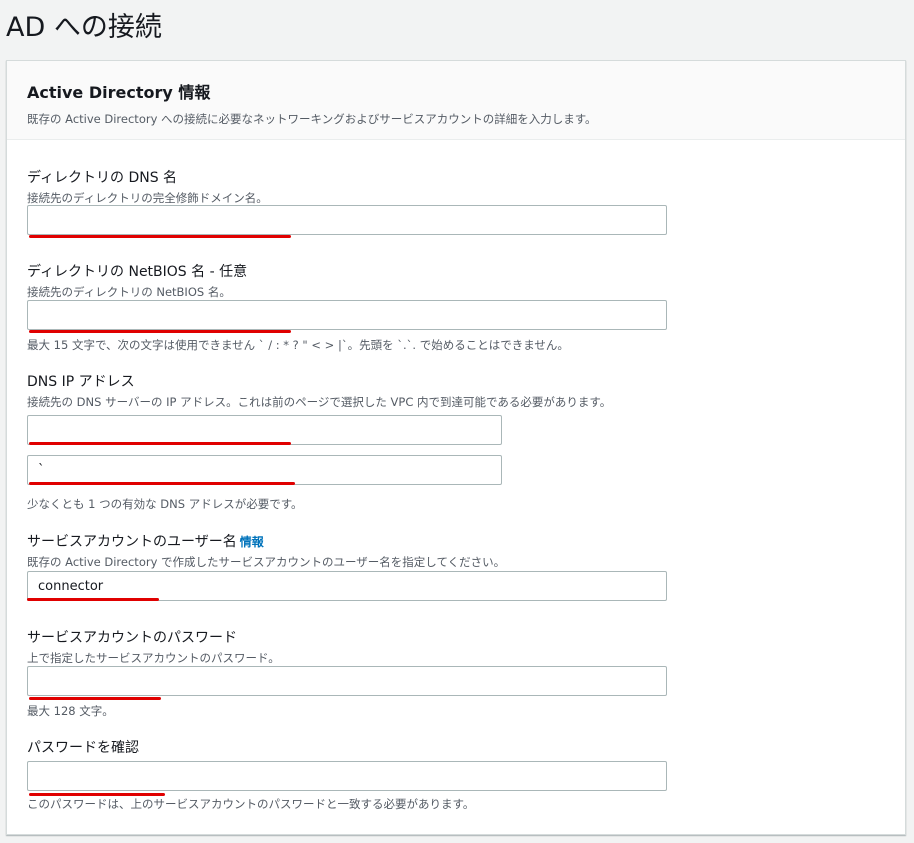 The width and height of the screenshot is (914, 843). Describe the element at coordinates (132, 542) in the screenshot. I see `service-account-user-label-text: サービスアカウントのユーザー名` at that location.